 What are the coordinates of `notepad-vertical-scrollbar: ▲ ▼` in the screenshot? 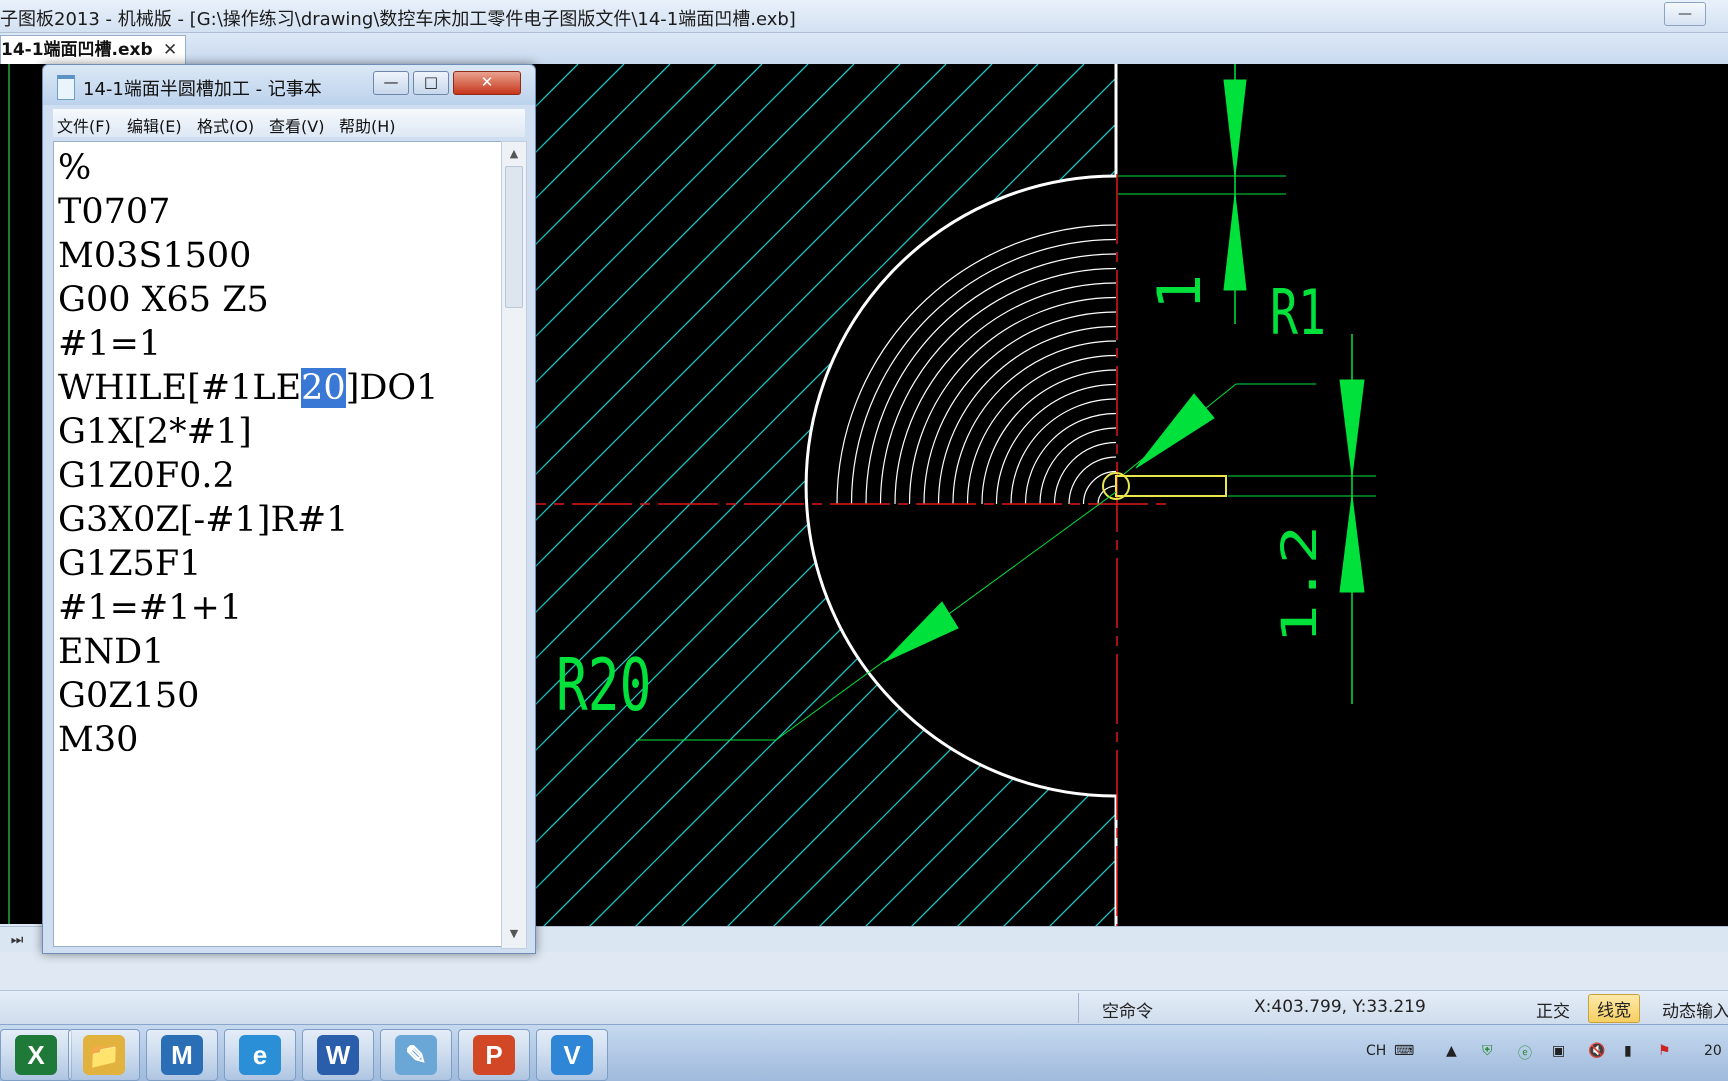 It's located at (514, 545).